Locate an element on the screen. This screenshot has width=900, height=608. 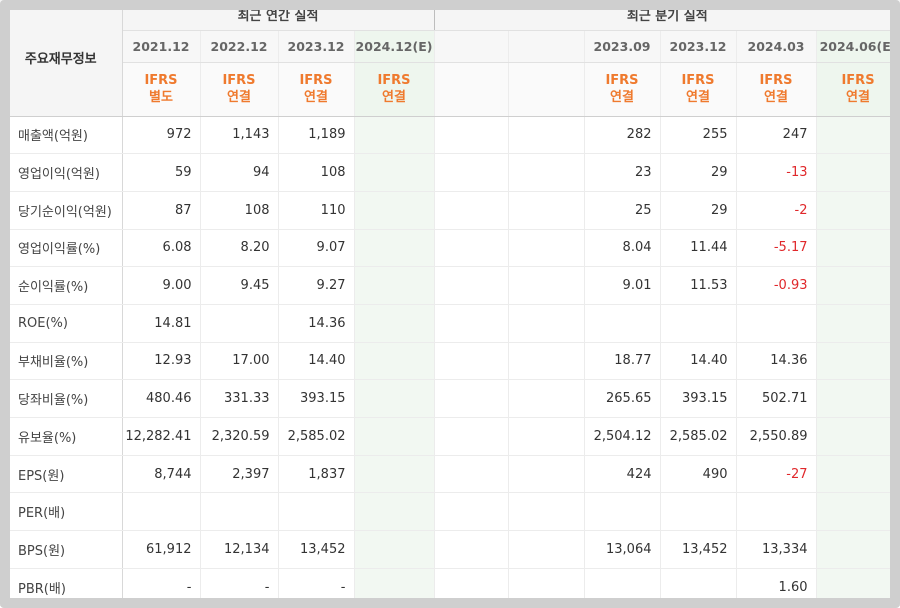
row-label: 순이익률(%) is located at coordinates (61, 285).